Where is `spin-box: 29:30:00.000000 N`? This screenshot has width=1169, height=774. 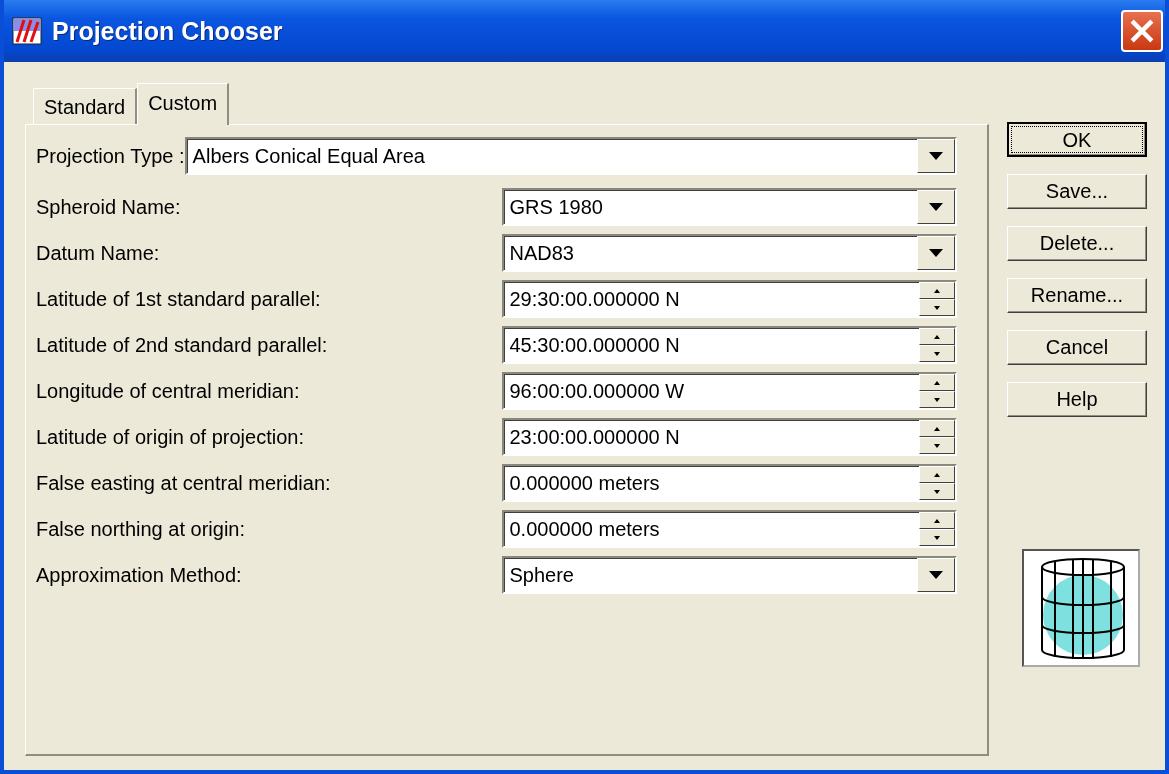 spin-box: 29:30:00.000000 N is located at coordinates (729, 299).